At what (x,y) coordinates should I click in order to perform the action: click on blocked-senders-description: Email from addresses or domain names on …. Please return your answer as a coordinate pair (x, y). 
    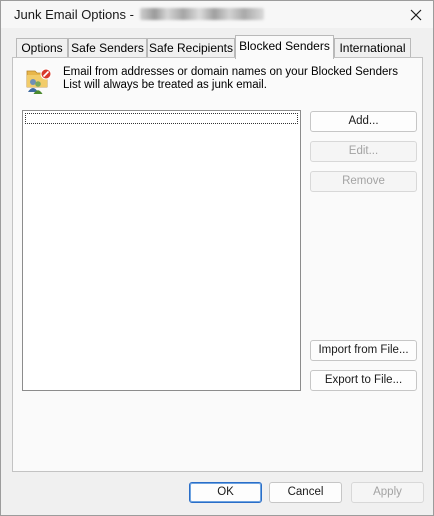
    Looking at the image, I should click on (230, 78).